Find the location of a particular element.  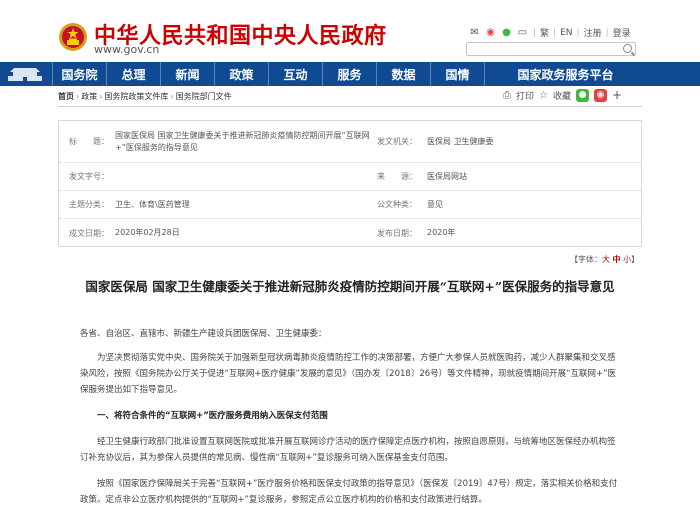

link-login: 登录 is located at coordinates (622, 32).